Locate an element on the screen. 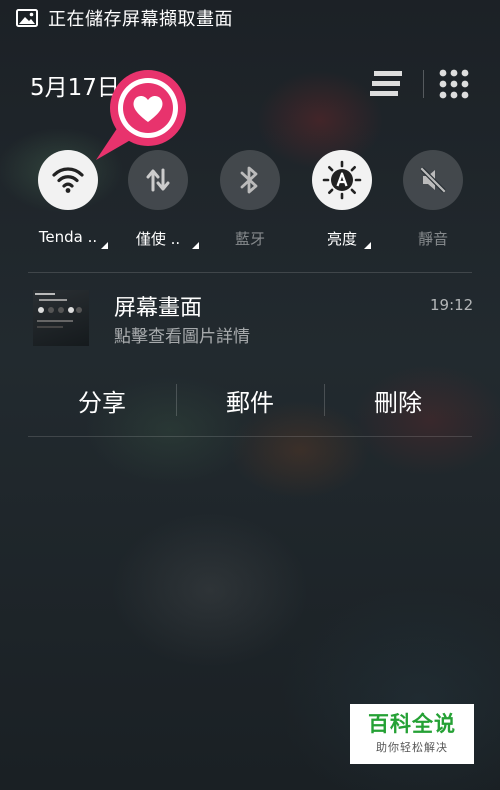 The height and width of the screenshot is (790, 500). header-divider is located at coordinates (423, 84).